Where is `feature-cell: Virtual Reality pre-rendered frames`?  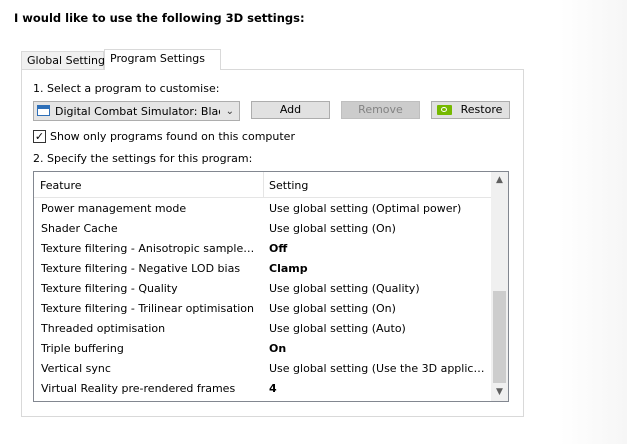
feature-cell: Virtual Reality pre-rendered frames is located at coordinates (138, 388).